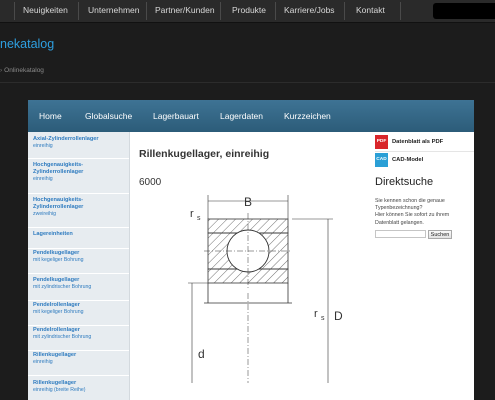  Describe the element at coordinates (78, 147) in the screenshot. I see `sidebar-item: Axial-Zylinderrollenlager einreihig` at that location.